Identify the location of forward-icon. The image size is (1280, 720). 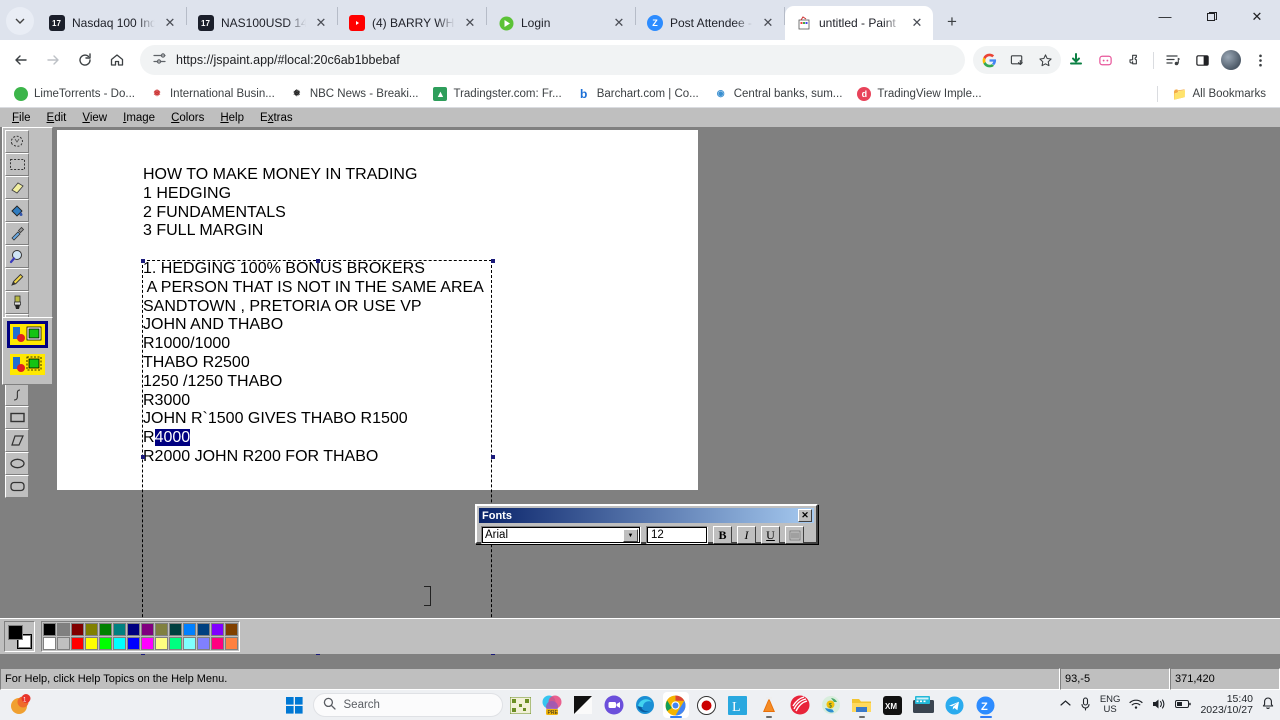
(53, 60).